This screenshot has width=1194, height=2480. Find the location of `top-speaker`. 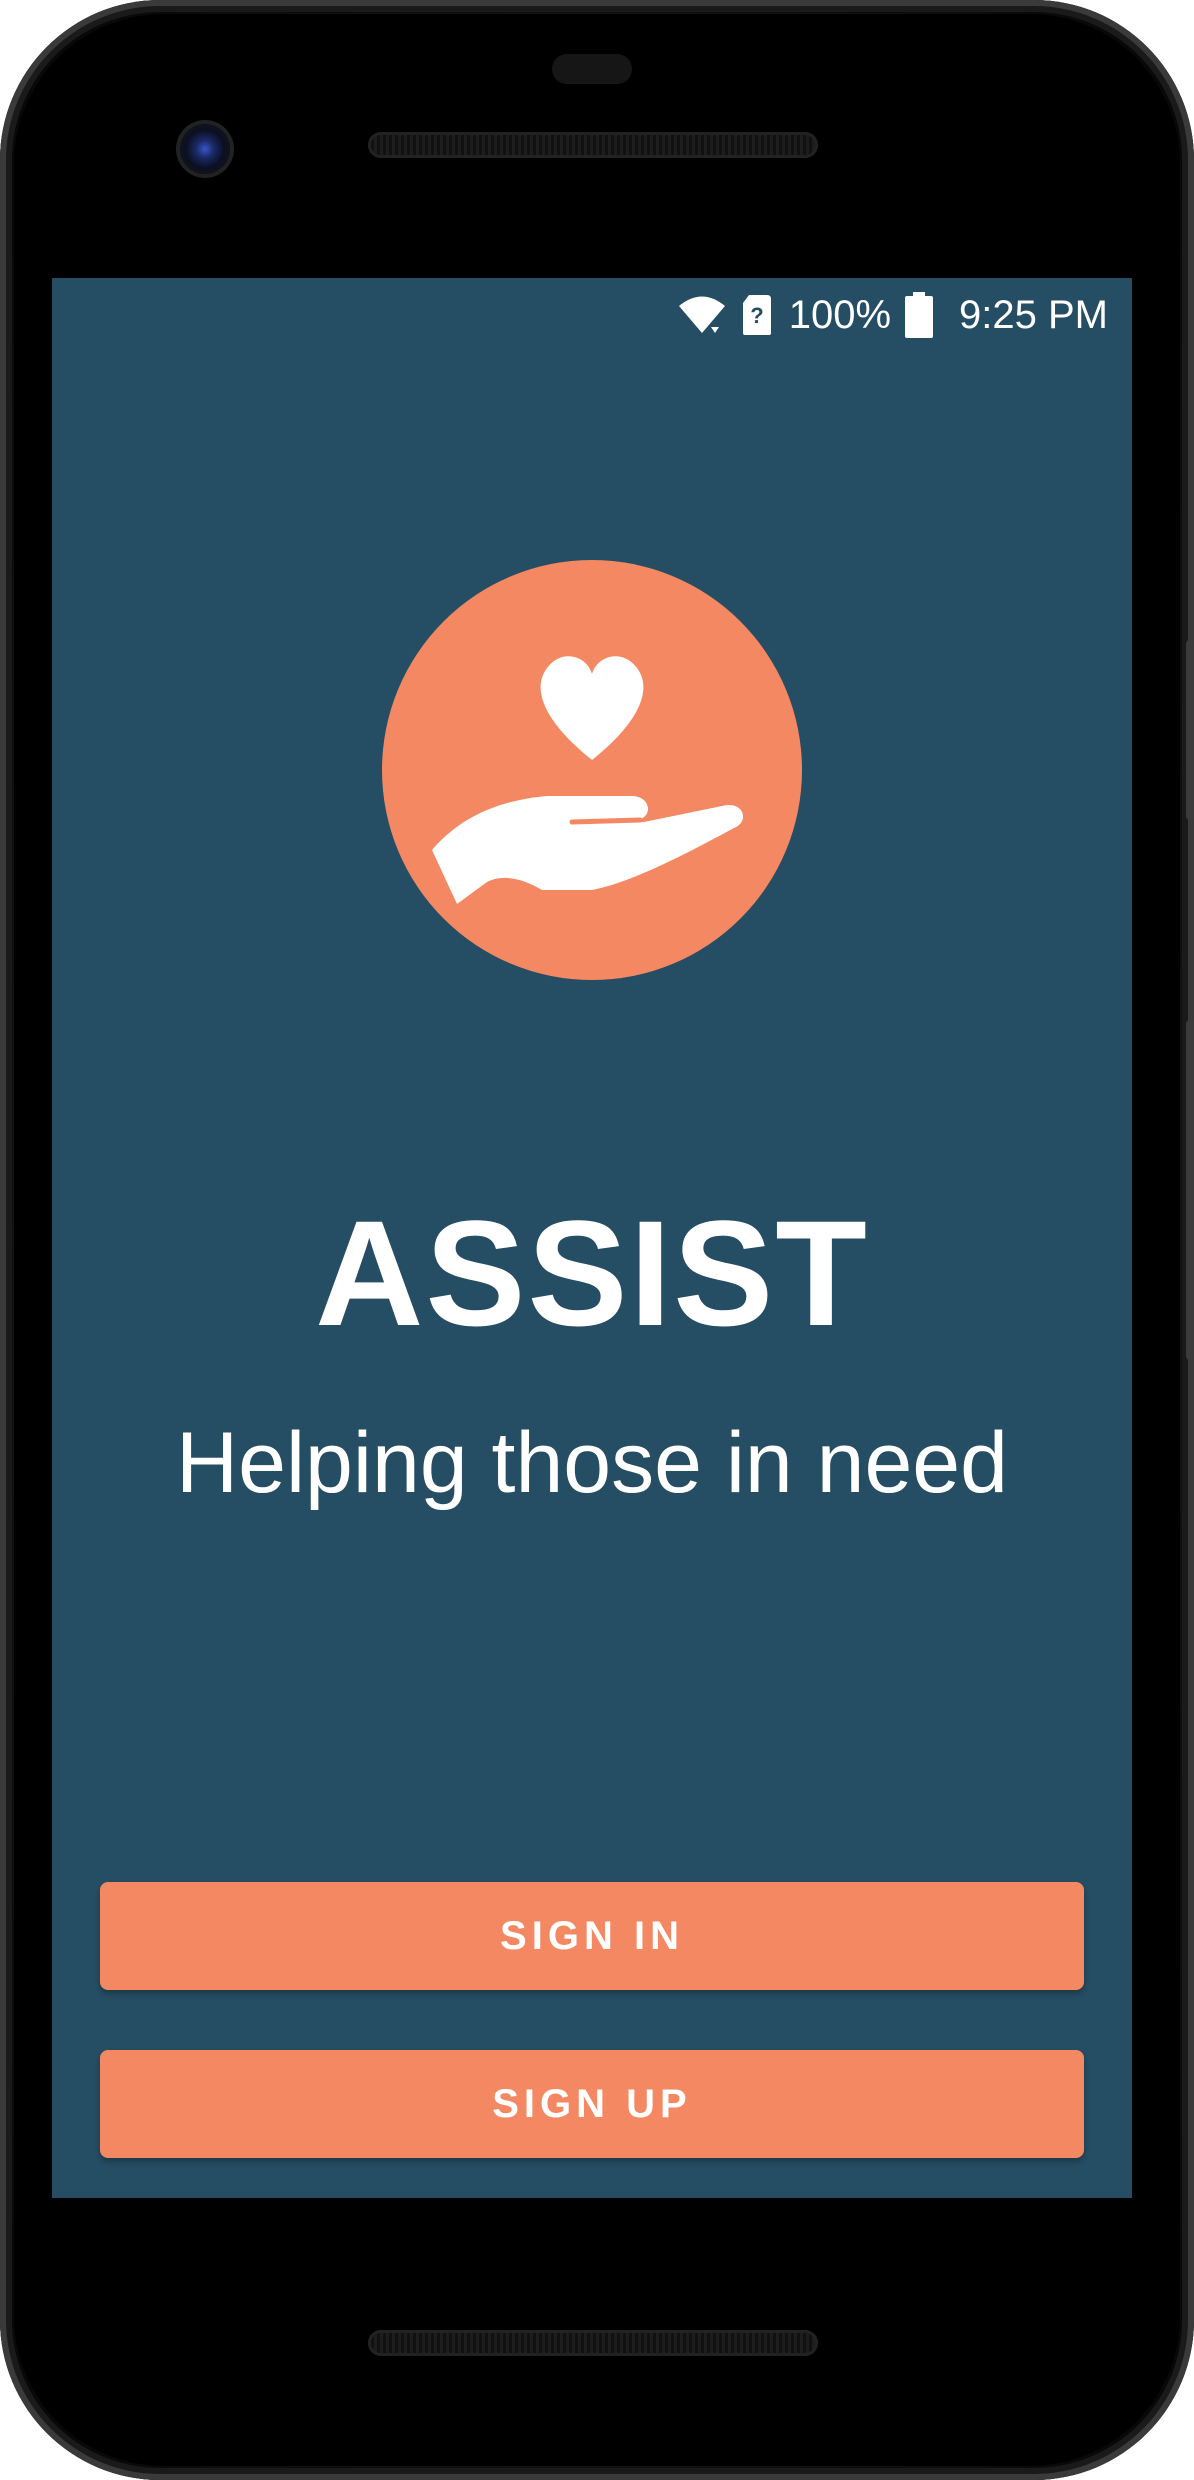

top-speaker is located at coordinates (593, 145).